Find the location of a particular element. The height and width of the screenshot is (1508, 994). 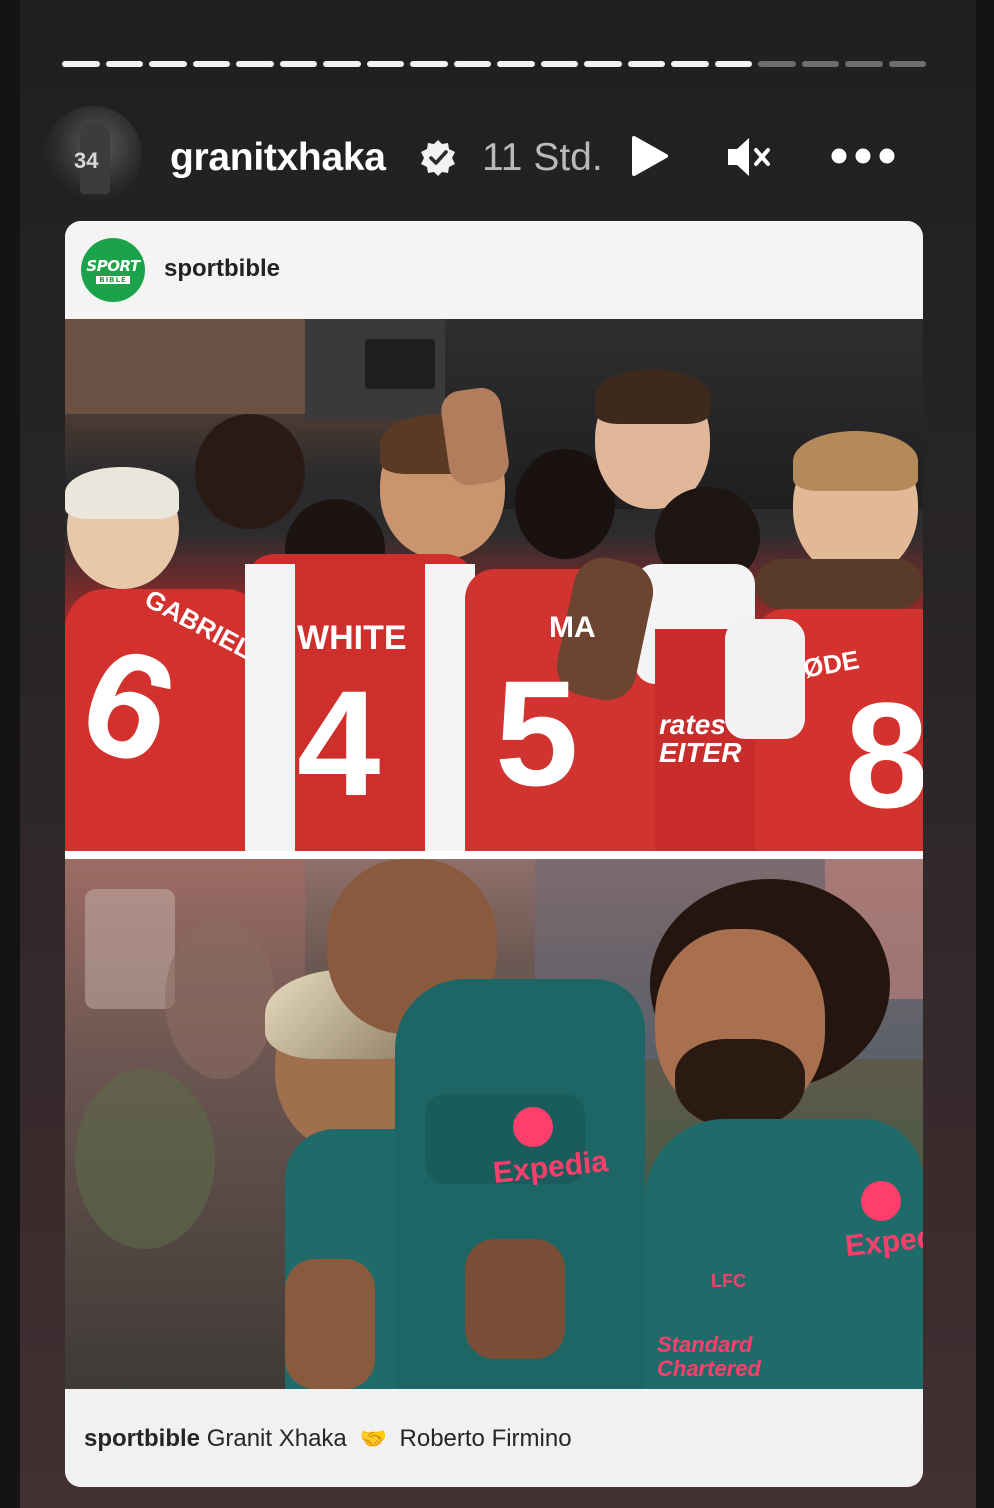

club-crest: LFC is located at coordinates (728, 1281).